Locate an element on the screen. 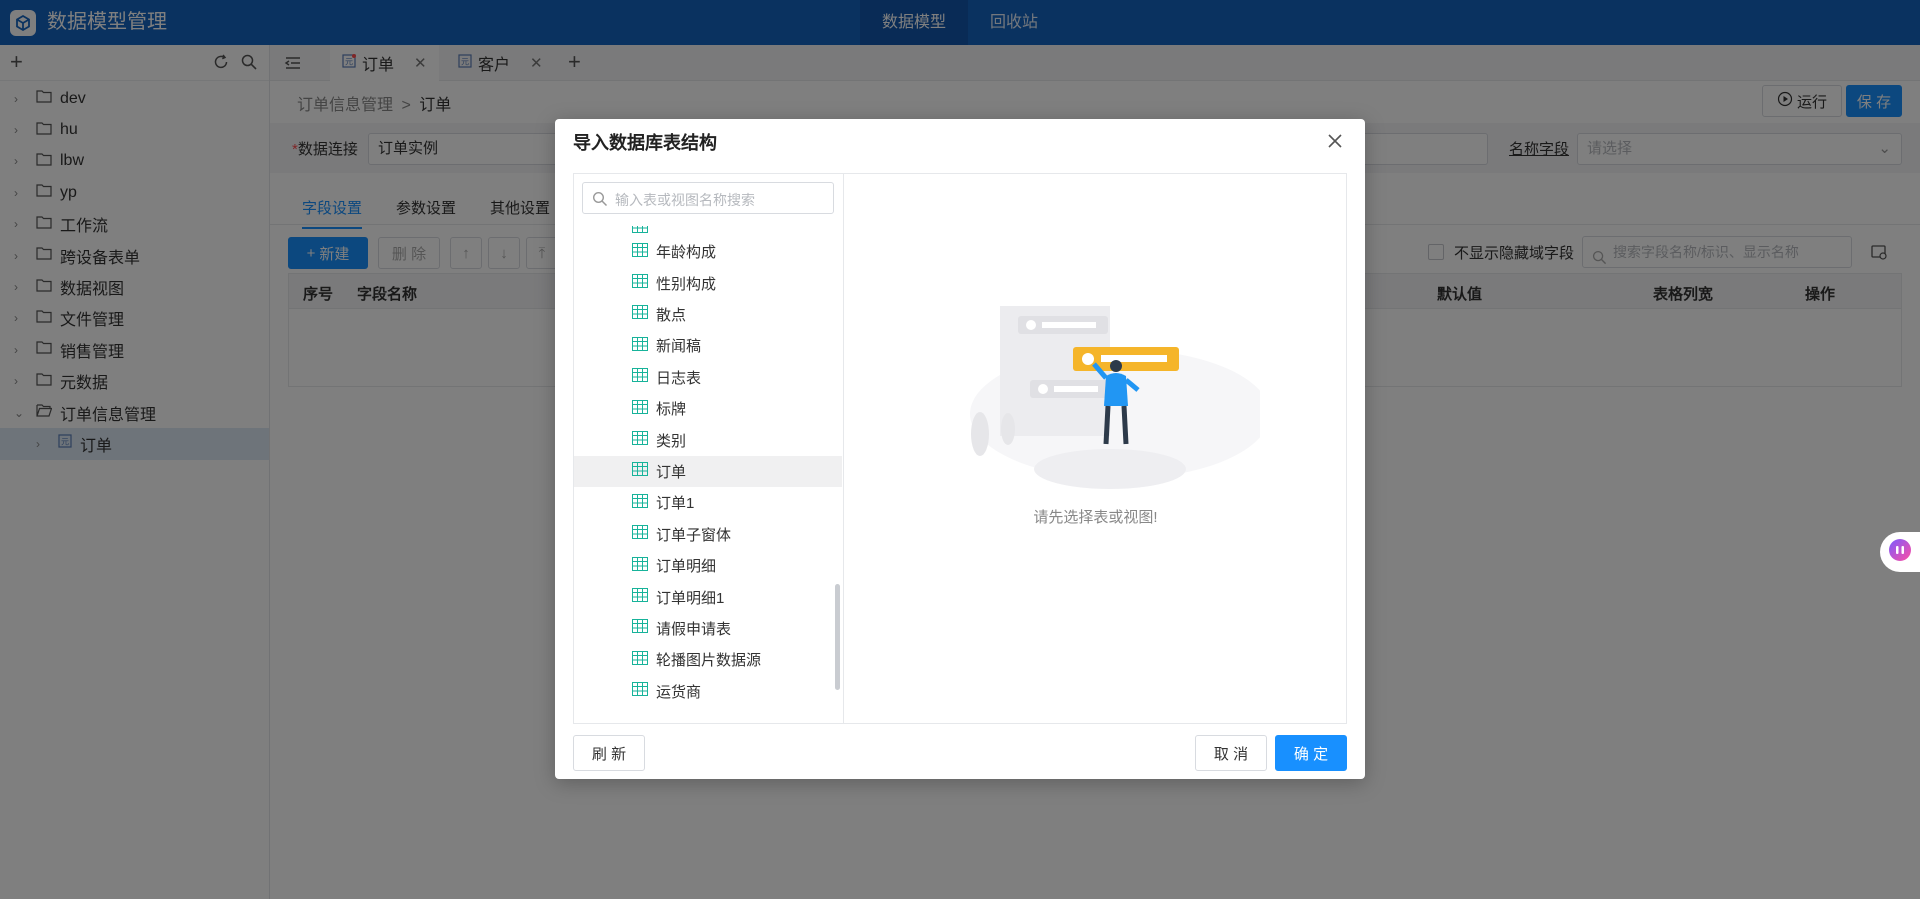  list-item-label: 年龄构成 is located at coordinates (686, 253).